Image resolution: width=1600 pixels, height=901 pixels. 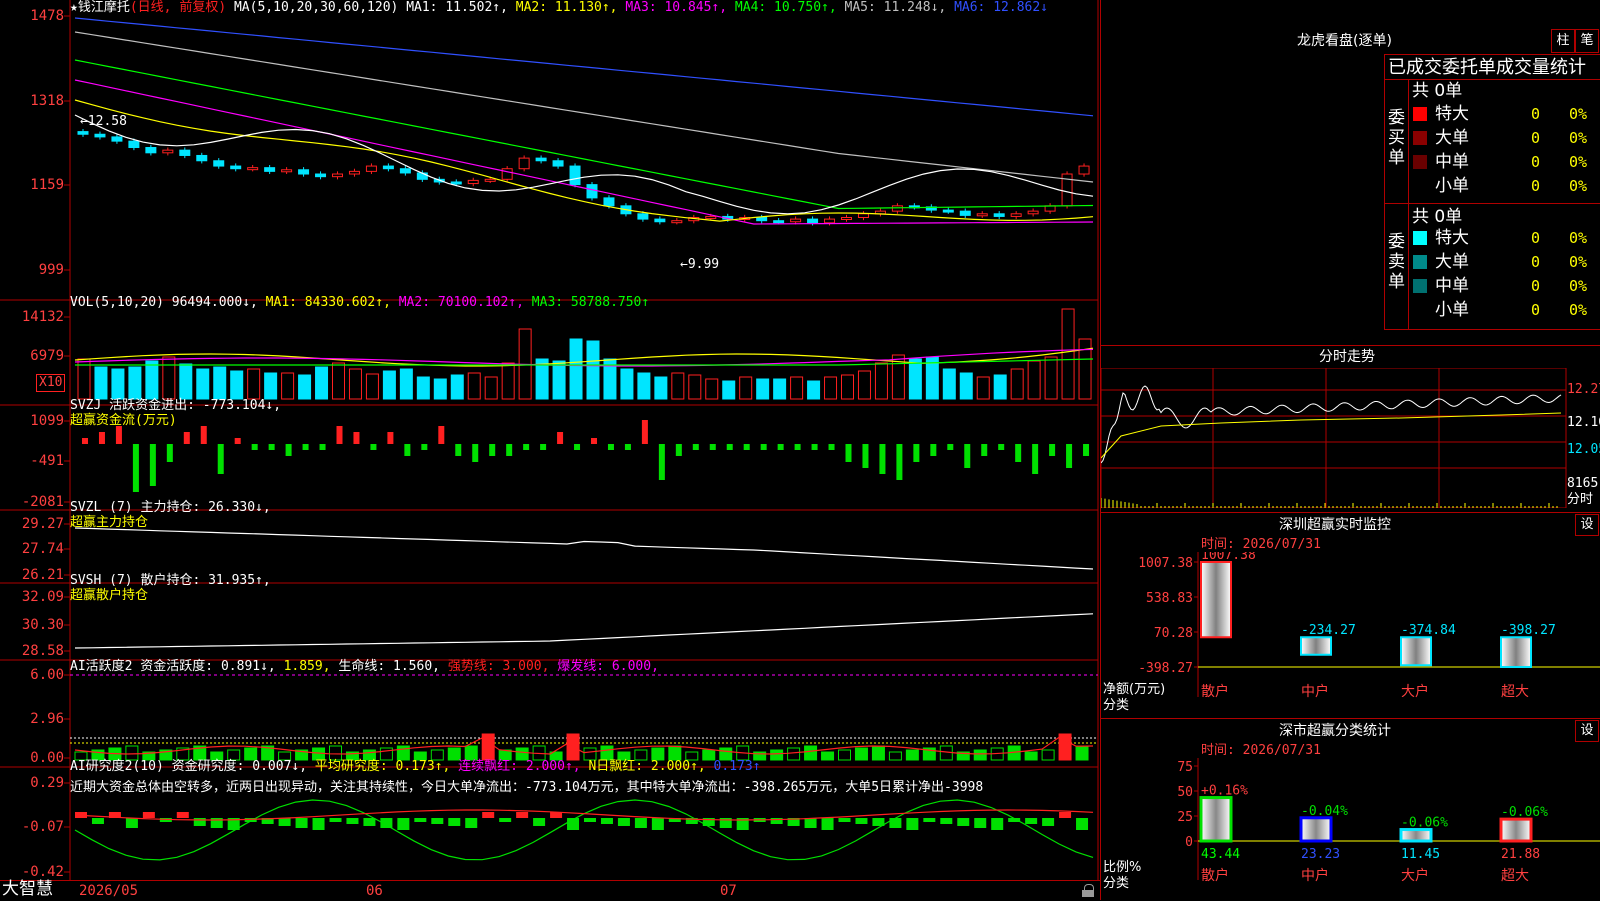 What do you see at coordinates (51, 270) in the screenshot?
I see `main-y-label: 999` at bounding box center [51, 270].